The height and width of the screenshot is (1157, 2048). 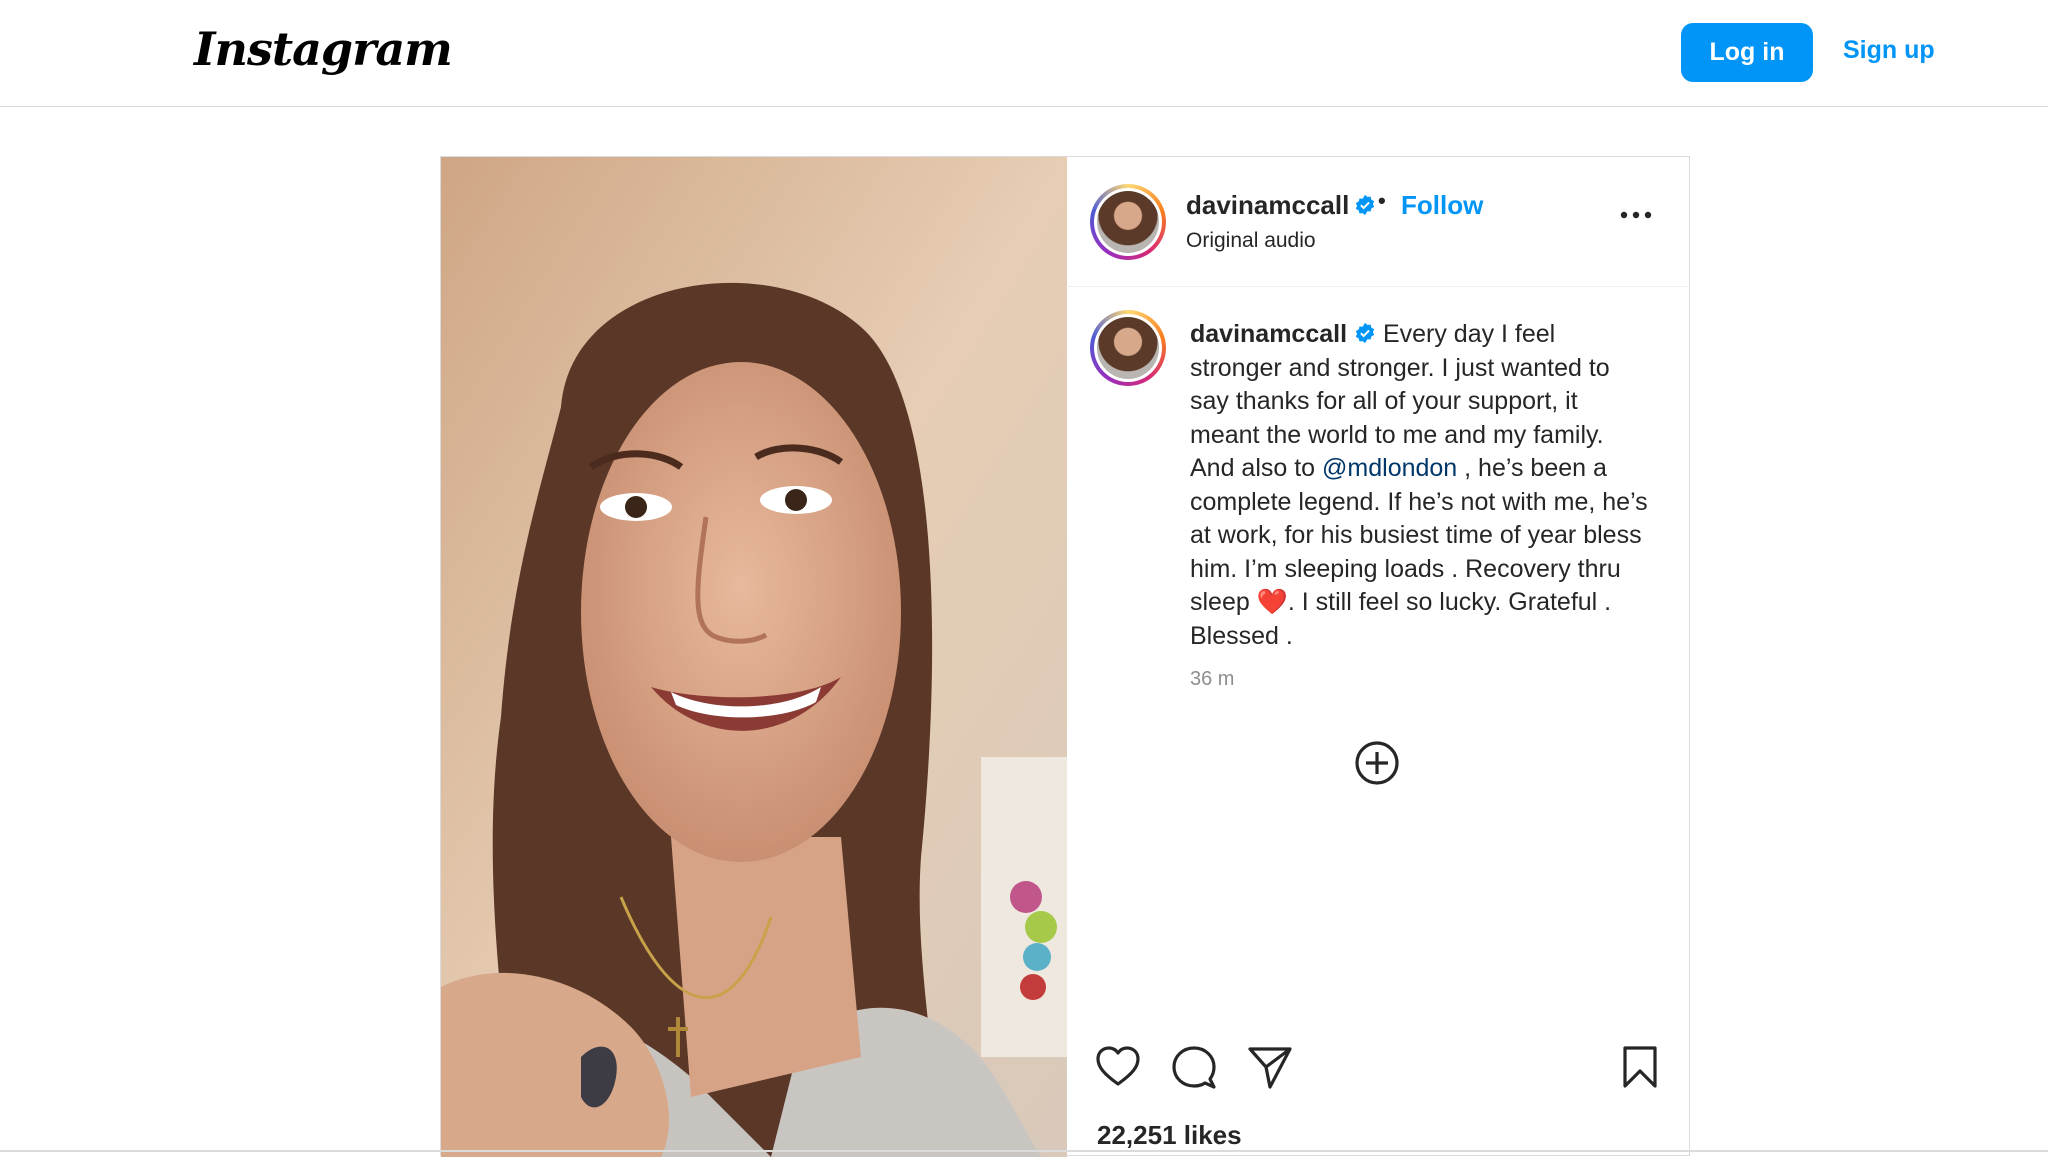 I want to click on likes-count: 22,251 likes, so click(x=1169, y=1135).